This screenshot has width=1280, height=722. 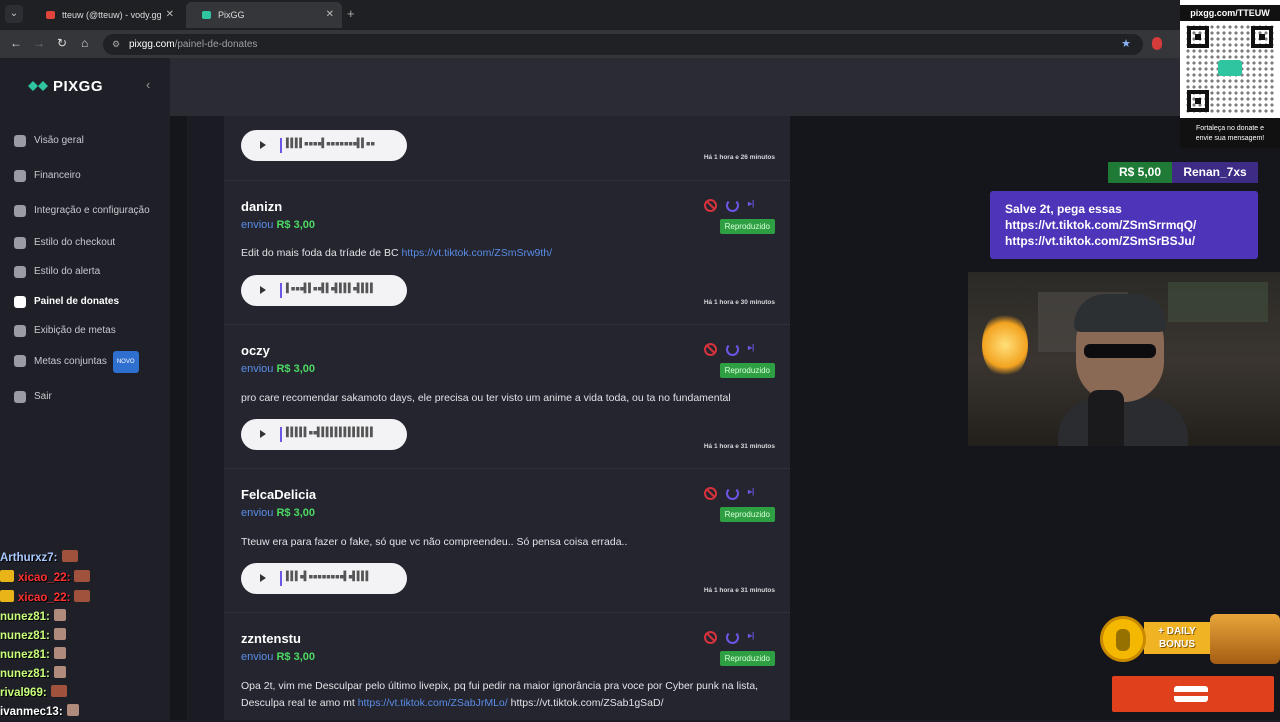 I want to click on waveform: ▌▪▪▪▌▌▪▪▌▌▪▌▌▌▌▪▌▌▌▌, so click(x=330, y=289).